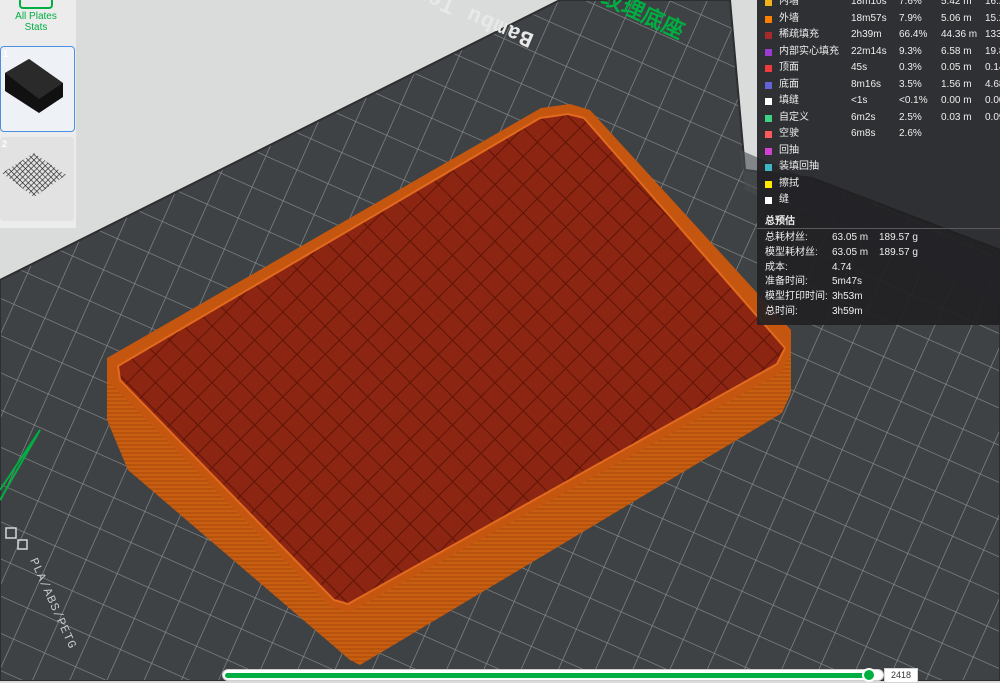  I want to click on feature-time: <1s, so click(859, 100).